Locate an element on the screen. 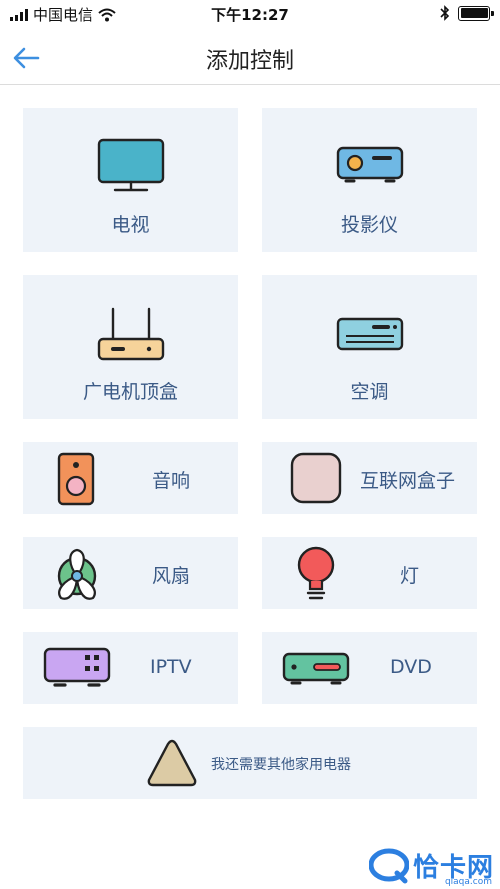  device-card-dvd: DVD is located at coordinates (369, 668).